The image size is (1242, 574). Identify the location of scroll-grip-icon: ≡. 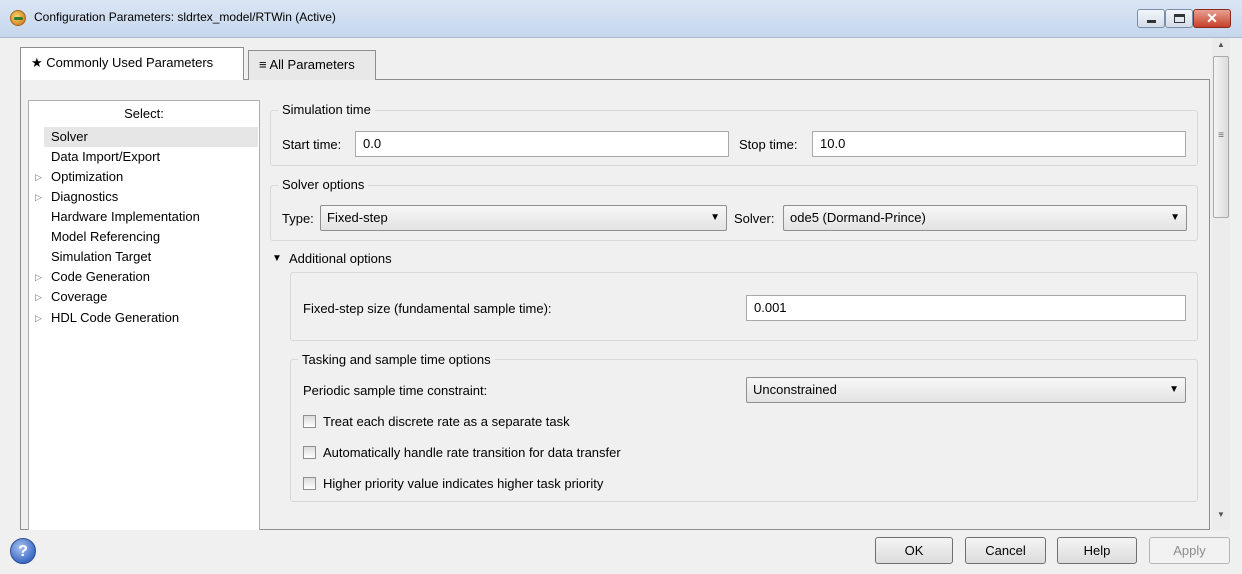
(1221, 135).